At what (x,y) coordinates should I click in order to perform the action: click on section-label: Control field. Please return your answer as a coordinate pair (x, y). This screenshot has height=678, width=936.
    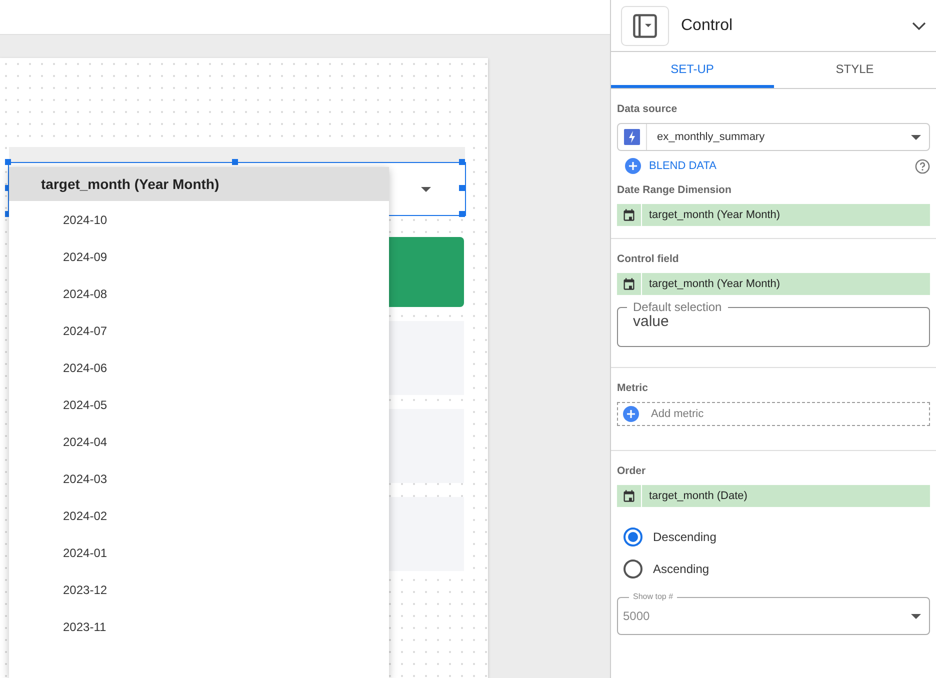
    Looking at the image, I should click on (648, 259).